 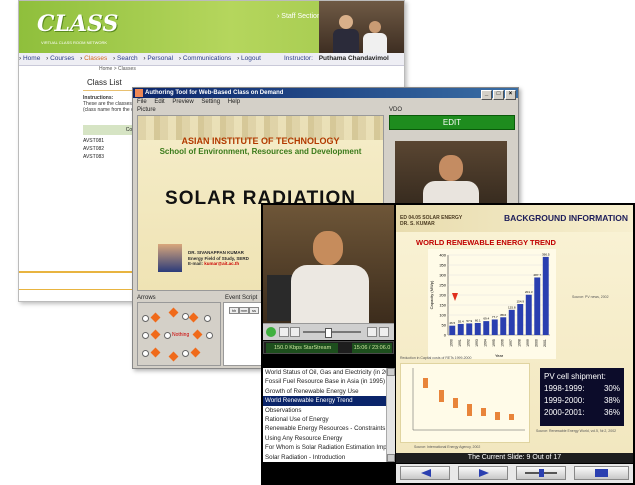 I want to click on stop-button, so click(x=295, y=332).